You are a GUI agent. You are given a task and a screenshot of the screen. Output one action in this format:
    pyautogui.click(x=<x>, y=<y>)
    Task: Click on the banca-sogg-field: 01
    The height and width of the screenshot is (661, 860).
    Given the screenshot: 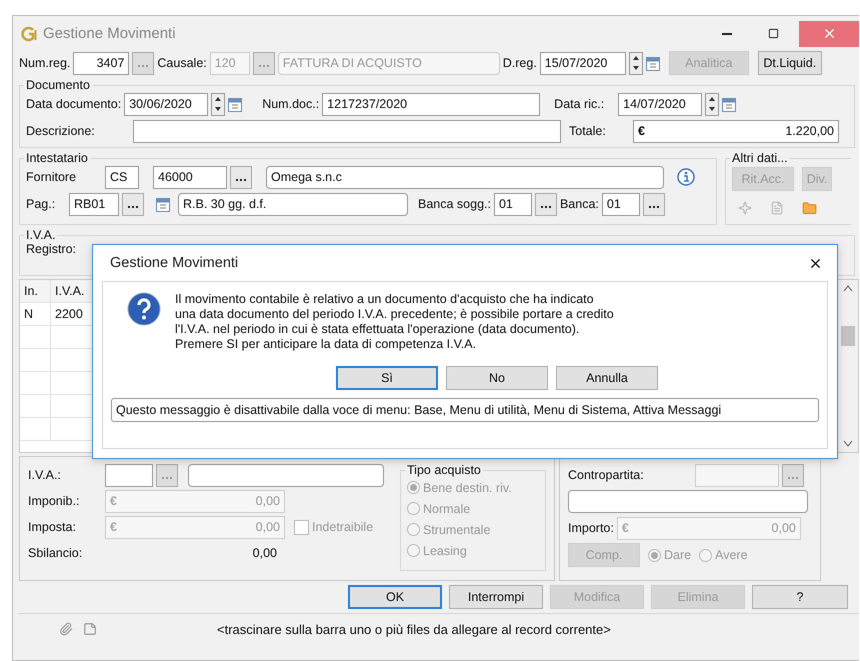 What is the action you would take?
    pyautogui.click(x=513, y=204)
    